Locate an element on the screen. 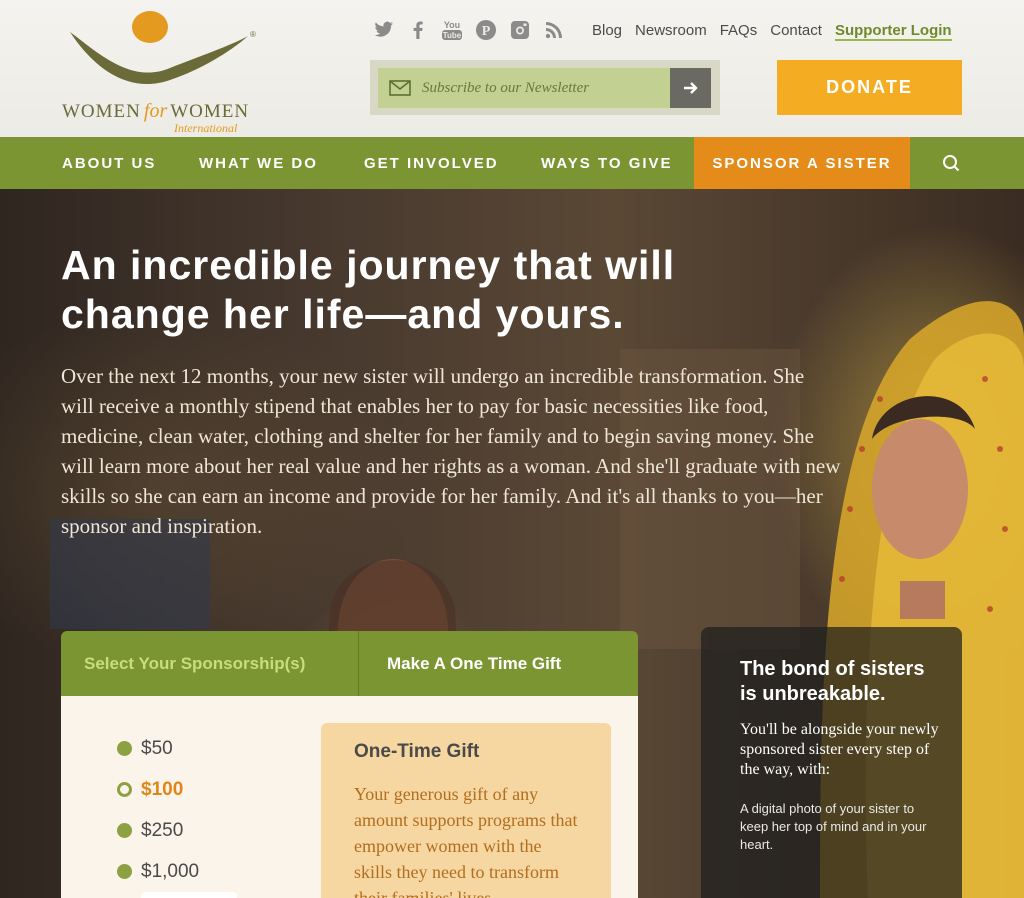 The height and width of the screenshot is (898, 1024). gift-card-title: One-Time Gift is located at coordinates (417, 751).